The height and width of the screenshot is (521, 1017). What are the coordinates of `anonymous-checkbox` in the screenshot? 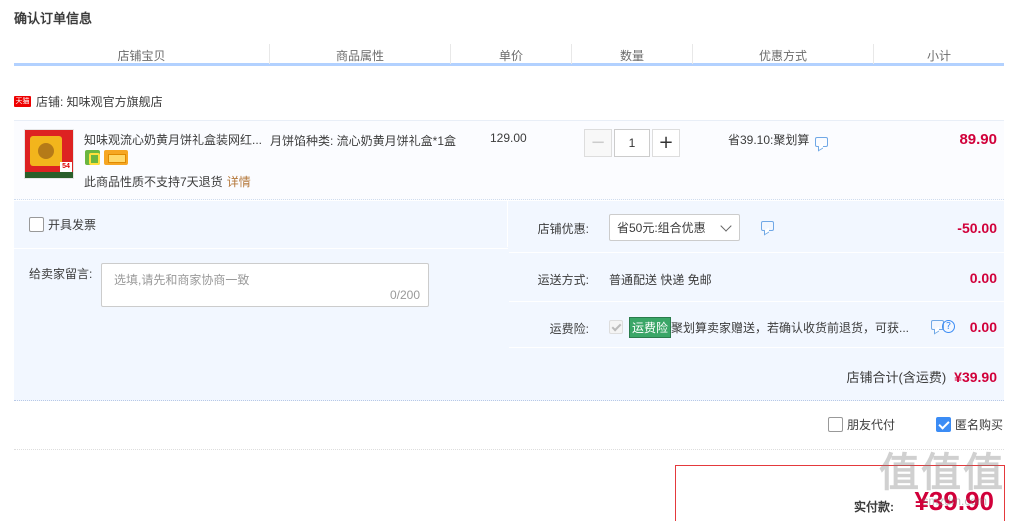 It's located at (943, 424).